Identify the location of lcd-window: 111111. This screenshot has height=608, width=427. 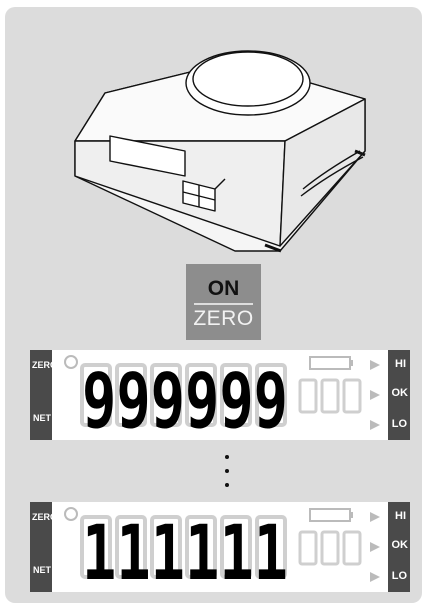
(220, 549).